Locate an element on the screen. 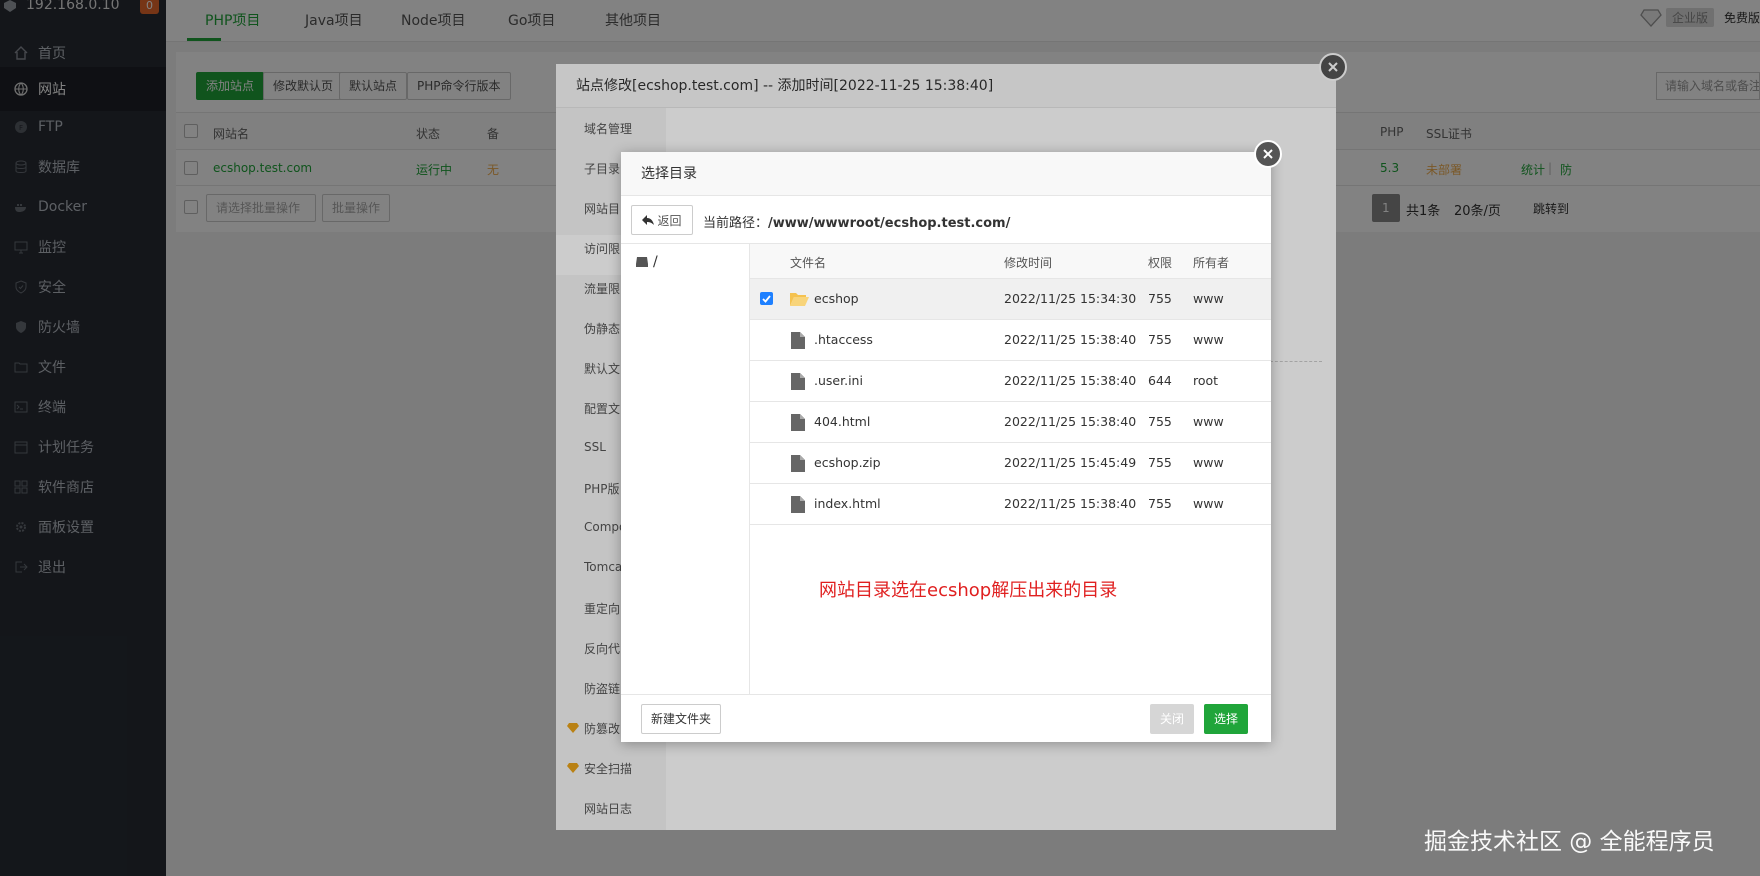 The height and width of the screenshot is (876, 1760). check-icon is located at coordinates (766, 298).